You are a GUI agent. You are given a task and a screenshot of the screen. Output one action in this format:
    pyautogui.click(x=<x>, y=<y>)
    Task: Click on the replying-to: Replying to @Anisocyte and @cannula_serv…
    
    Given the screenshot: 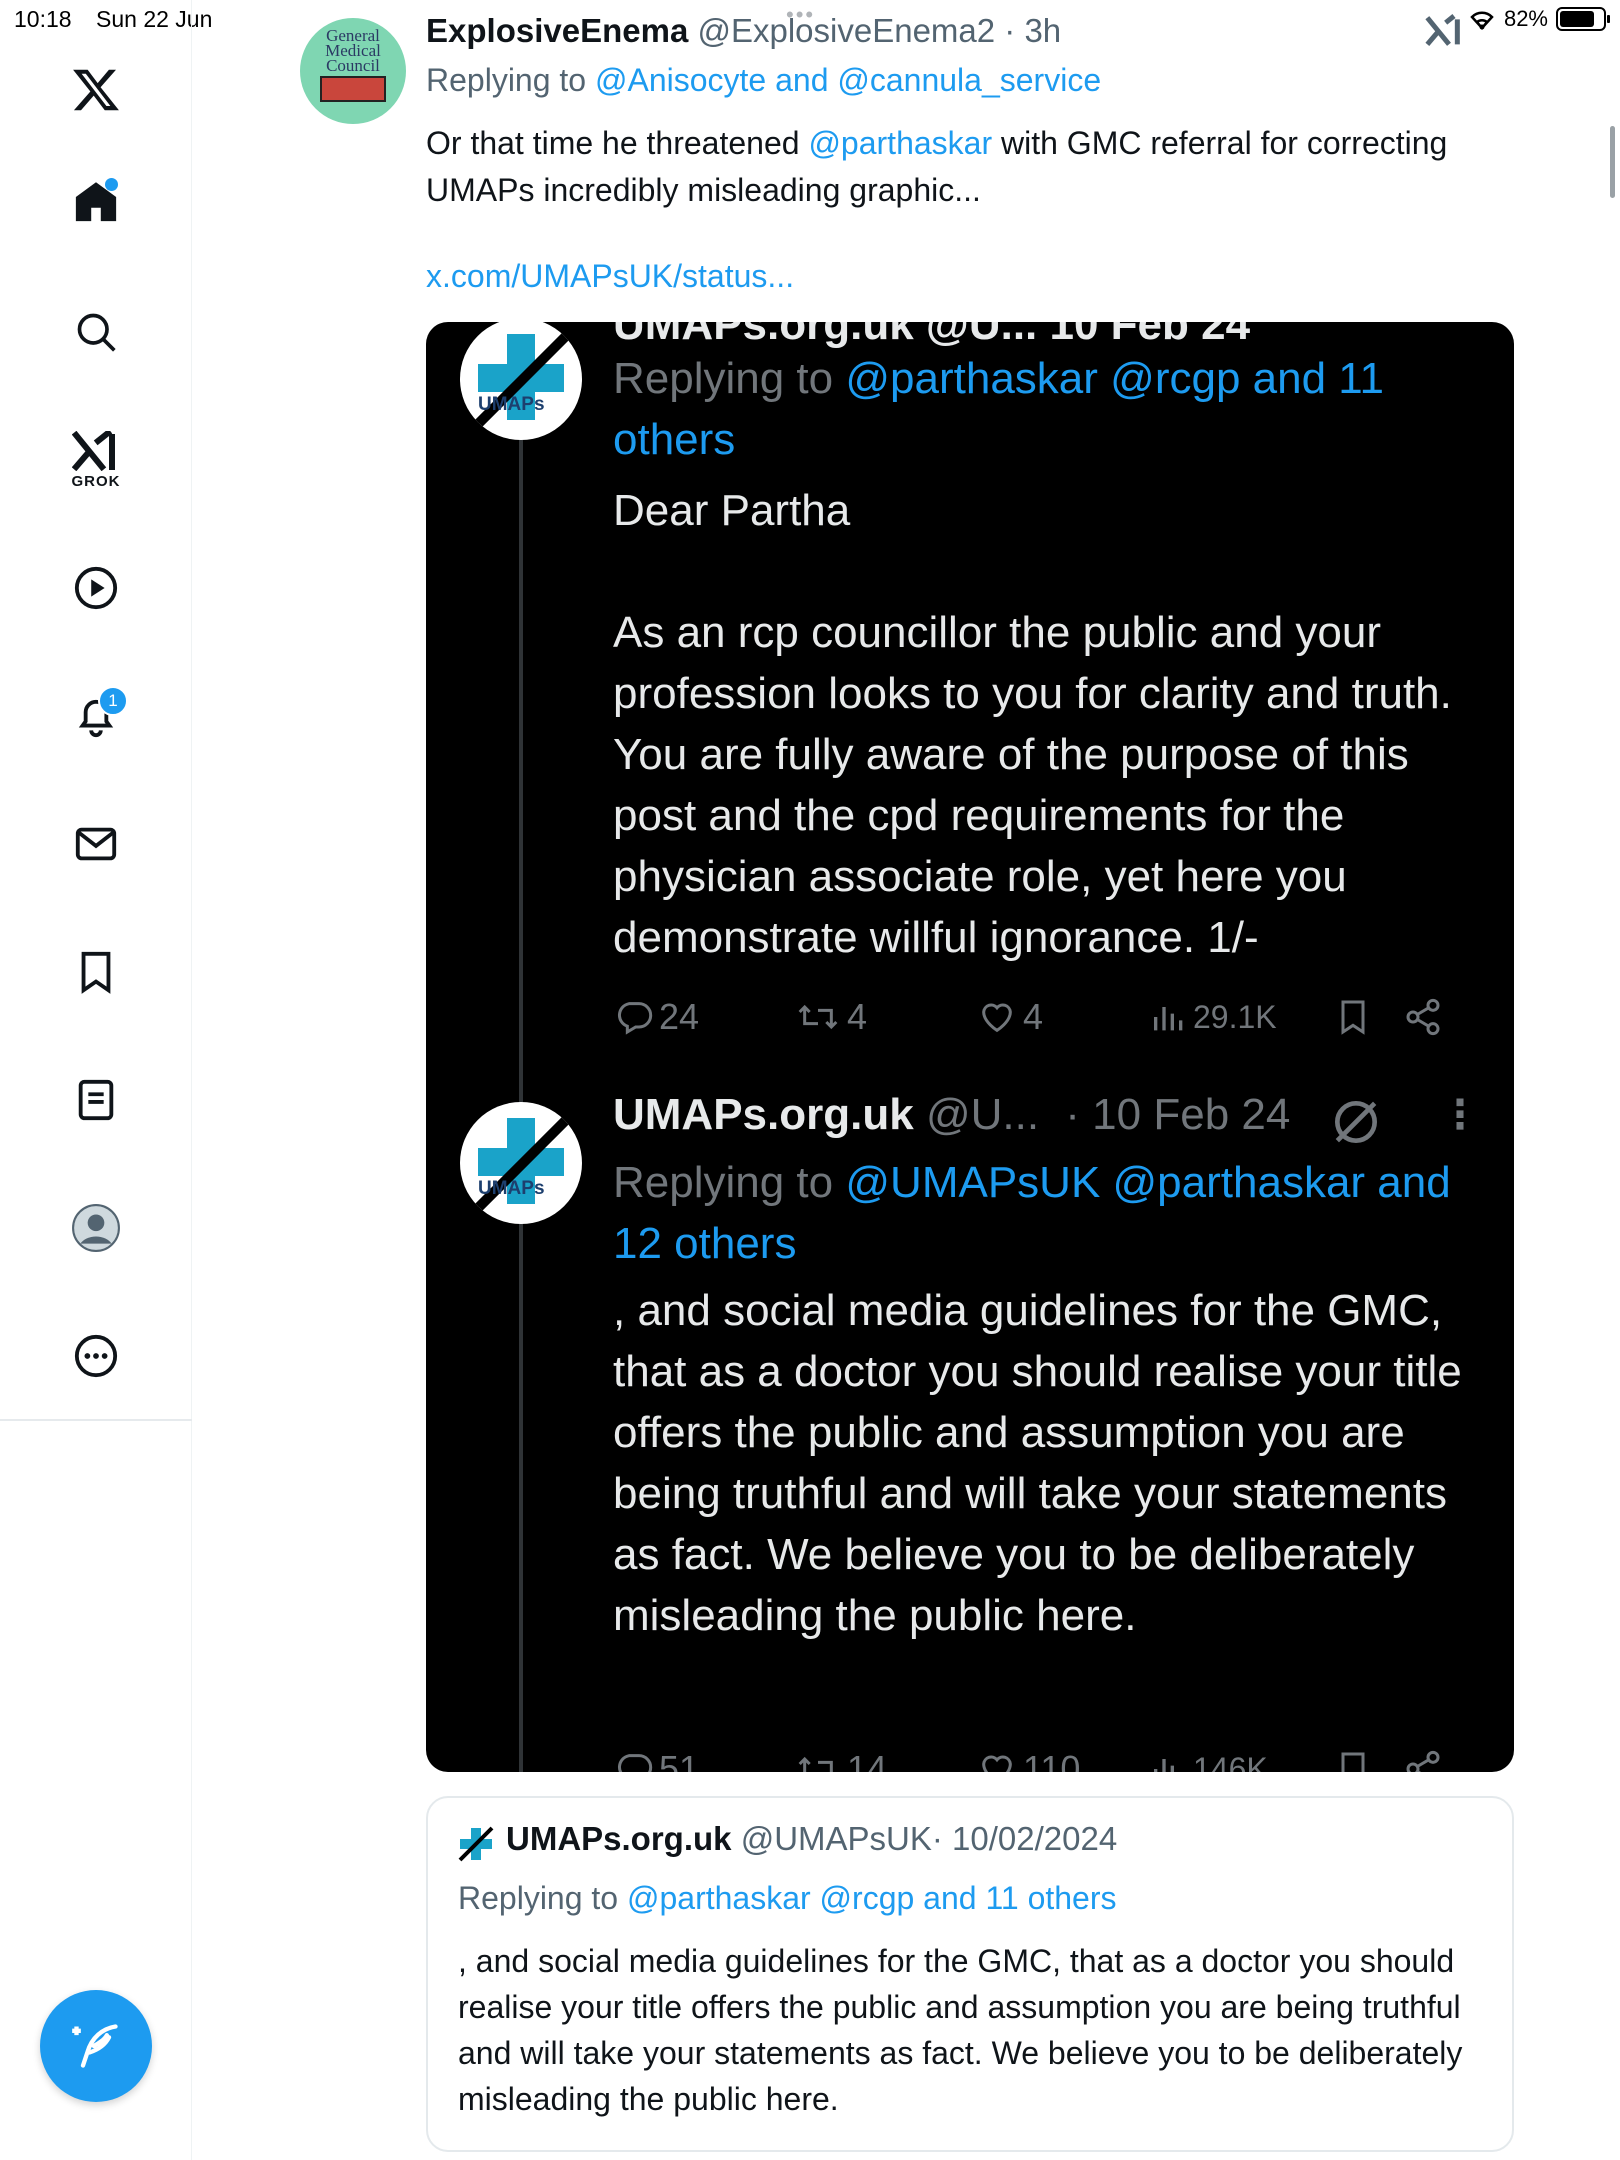 What is the action you would take?
    pyautogui.click(x=763, y=80)
    